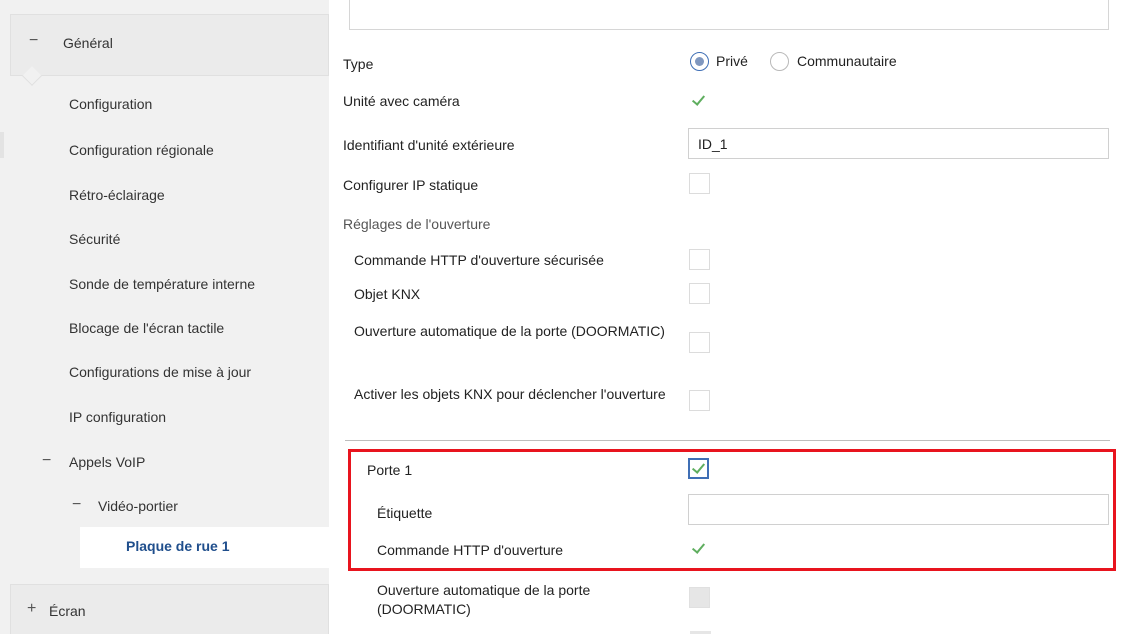 Image resolution: width=1129 pixels, height=634 pixels. What do you see at coordinates (699, 400) in the screenshot?
I see `knx-trigger-opening-checkbox` at bounding box center [699, 400].